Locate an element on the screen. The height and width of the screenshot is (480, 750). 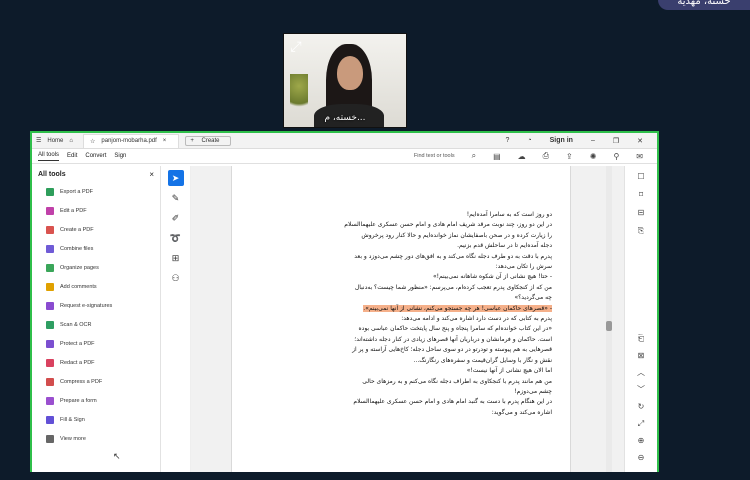
home-icon: ⌂ is located at coordinates (71, 141).